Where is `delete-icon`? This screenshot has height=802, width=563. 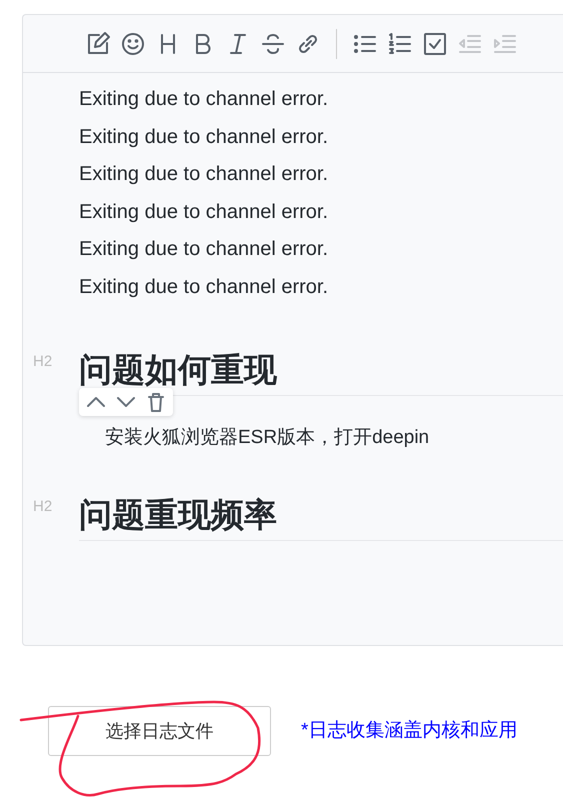 delete-icon is located at coordinates (156, 401).